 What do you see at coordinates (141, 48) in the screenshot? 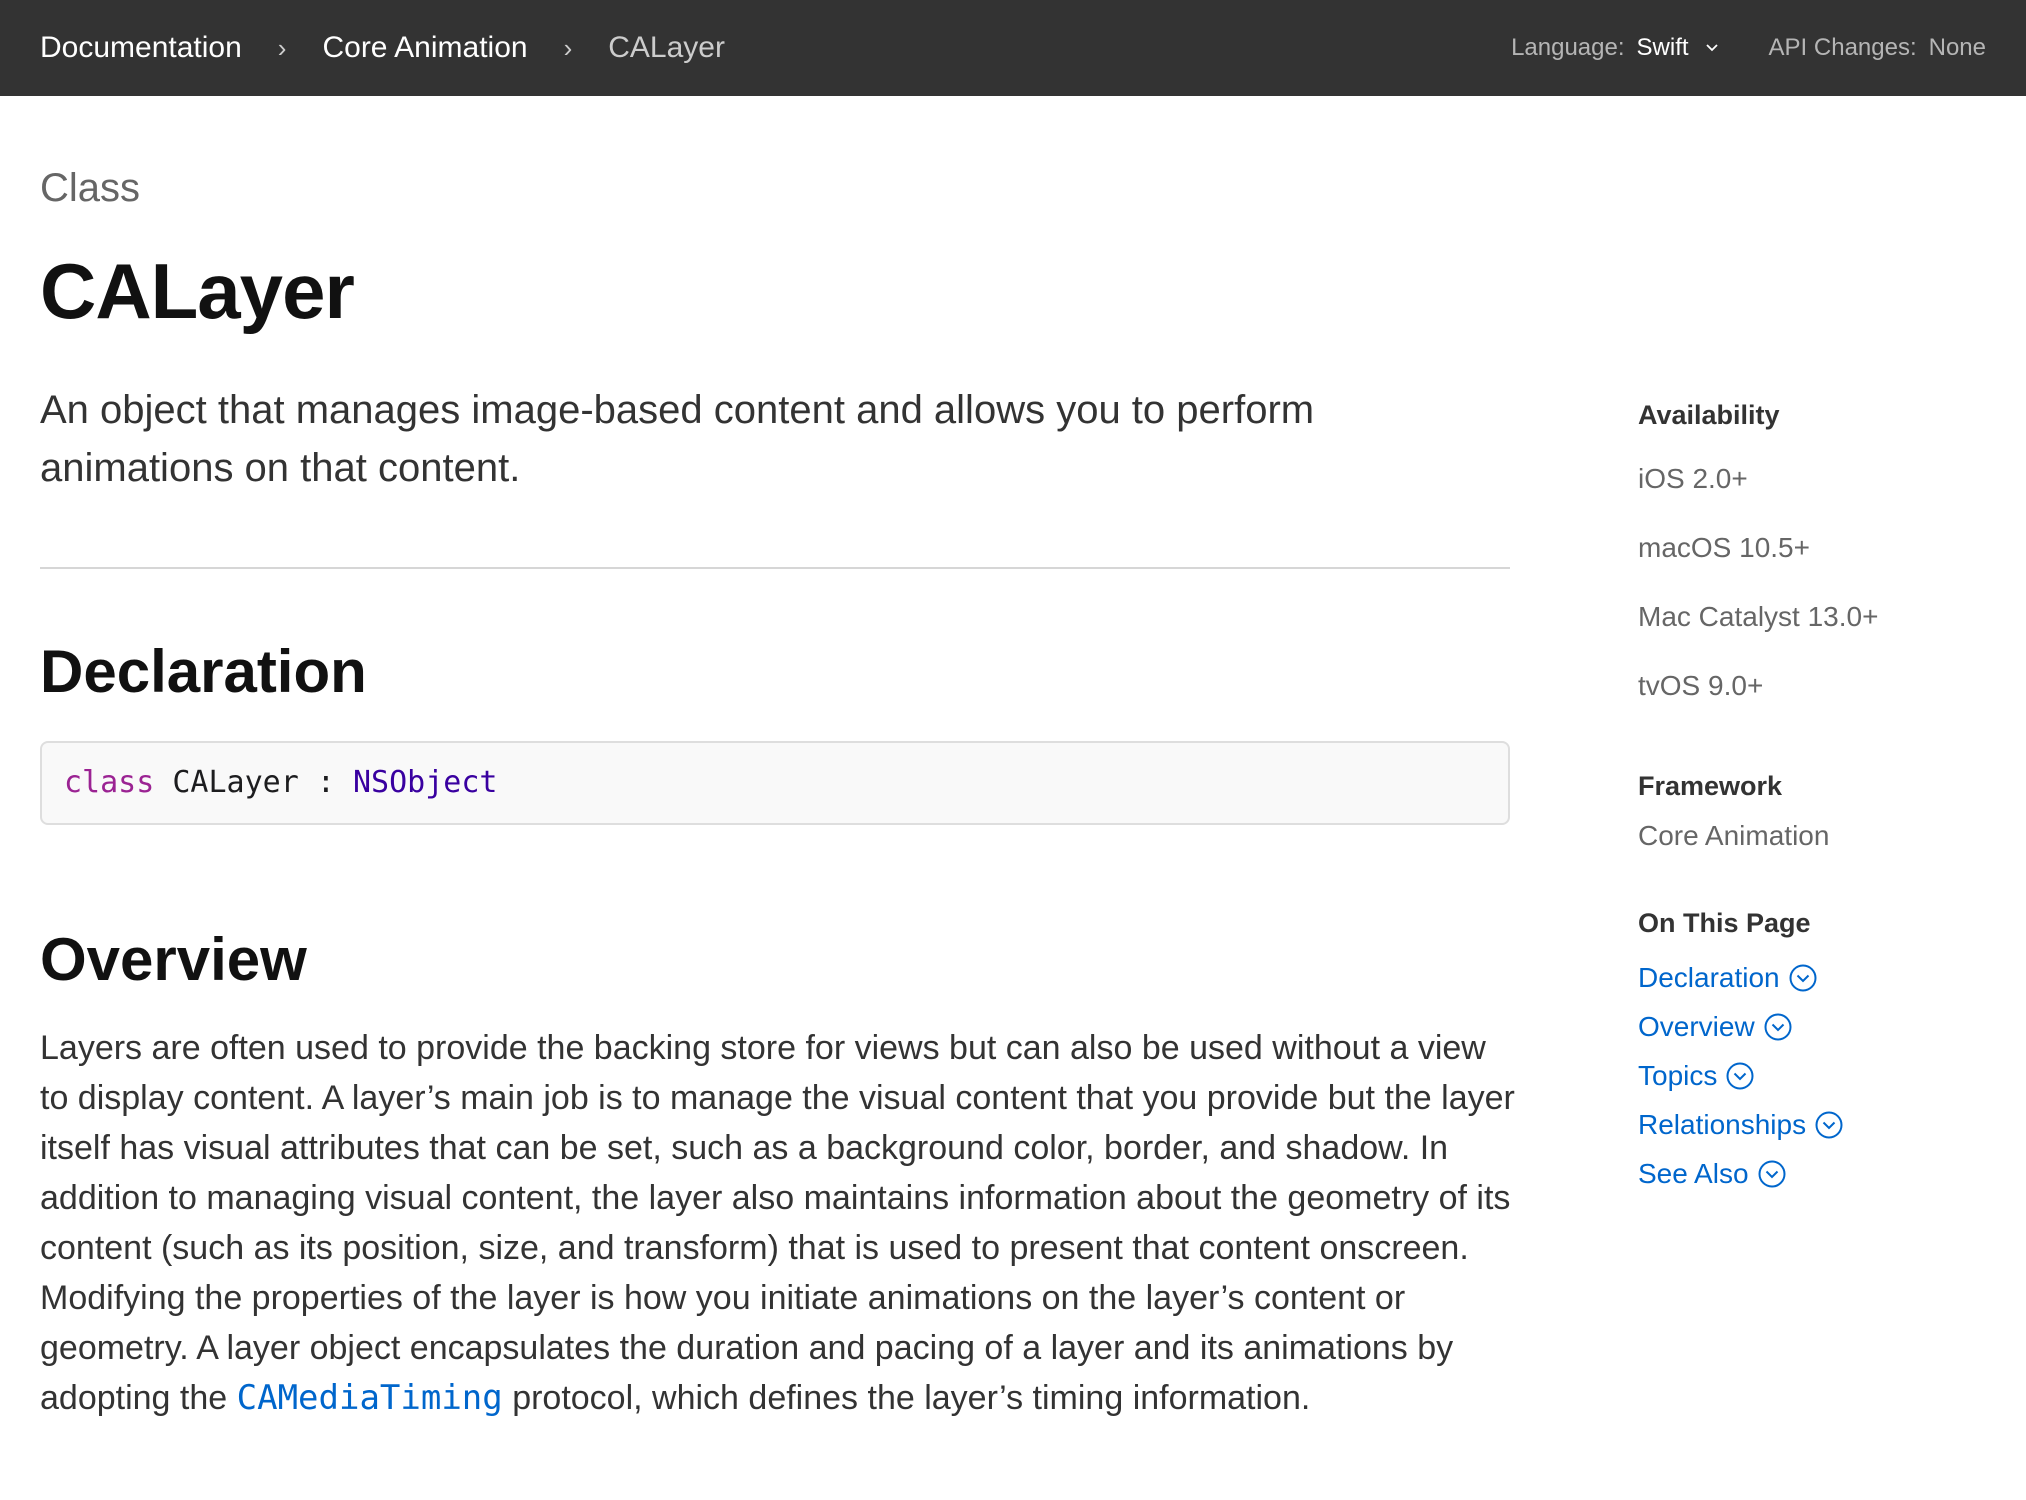
I see `breadcrumb-documentation: Documentation` at bounding box center [141, 48].